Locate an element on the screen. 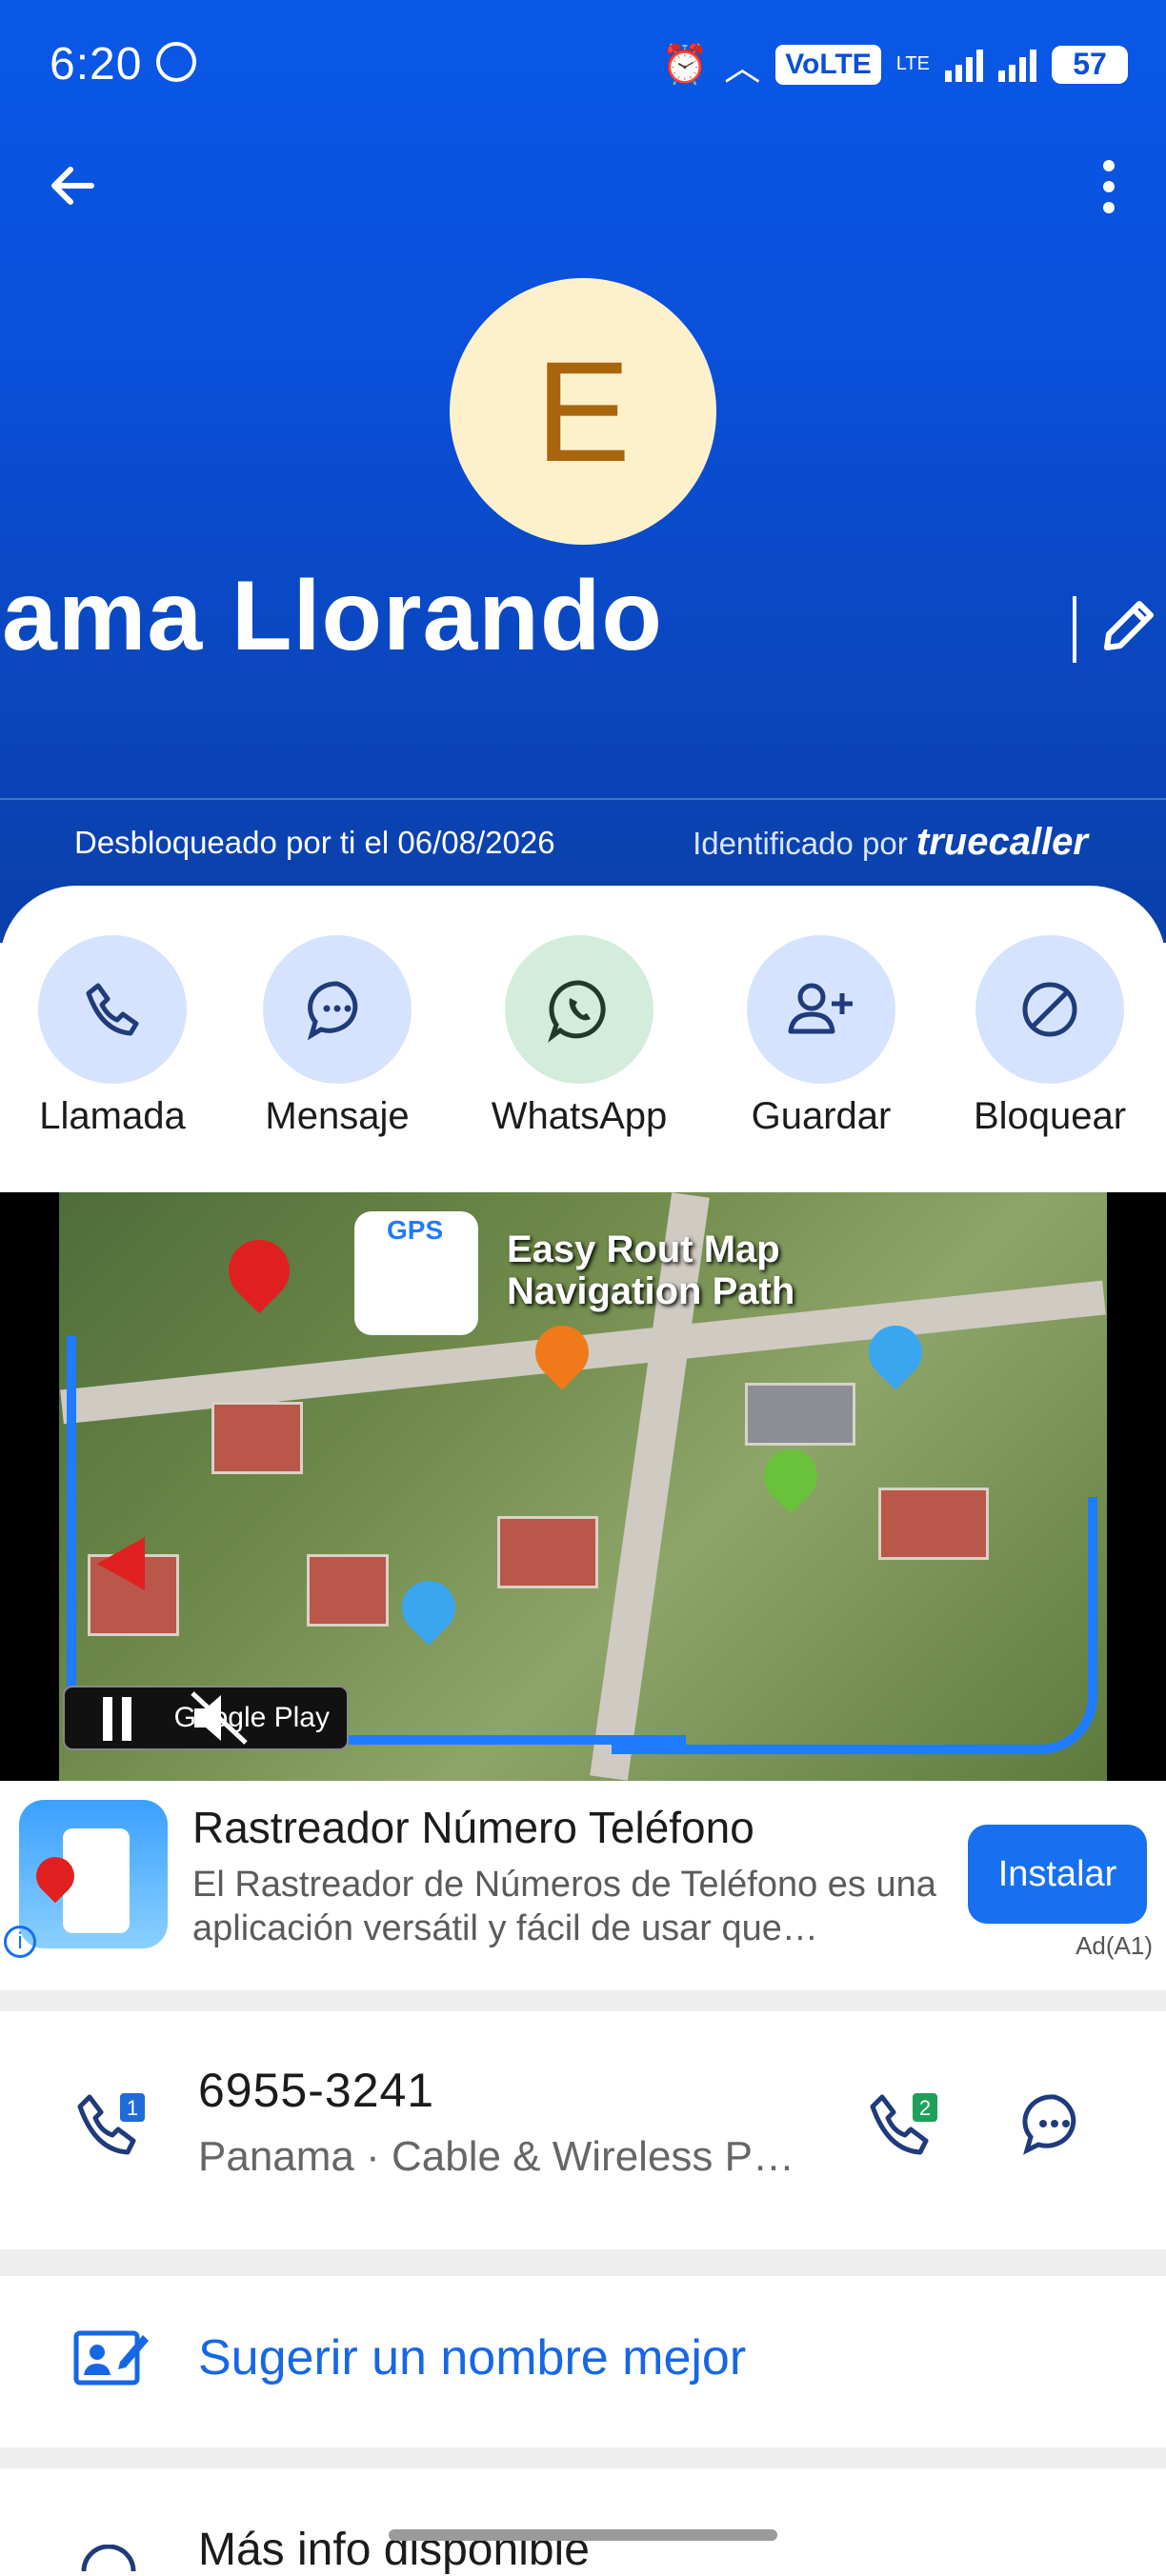 Image resolution: width=1166 pixels, height=2576 pixels. save-action: Guardar is located at coordinates (821, 1036).